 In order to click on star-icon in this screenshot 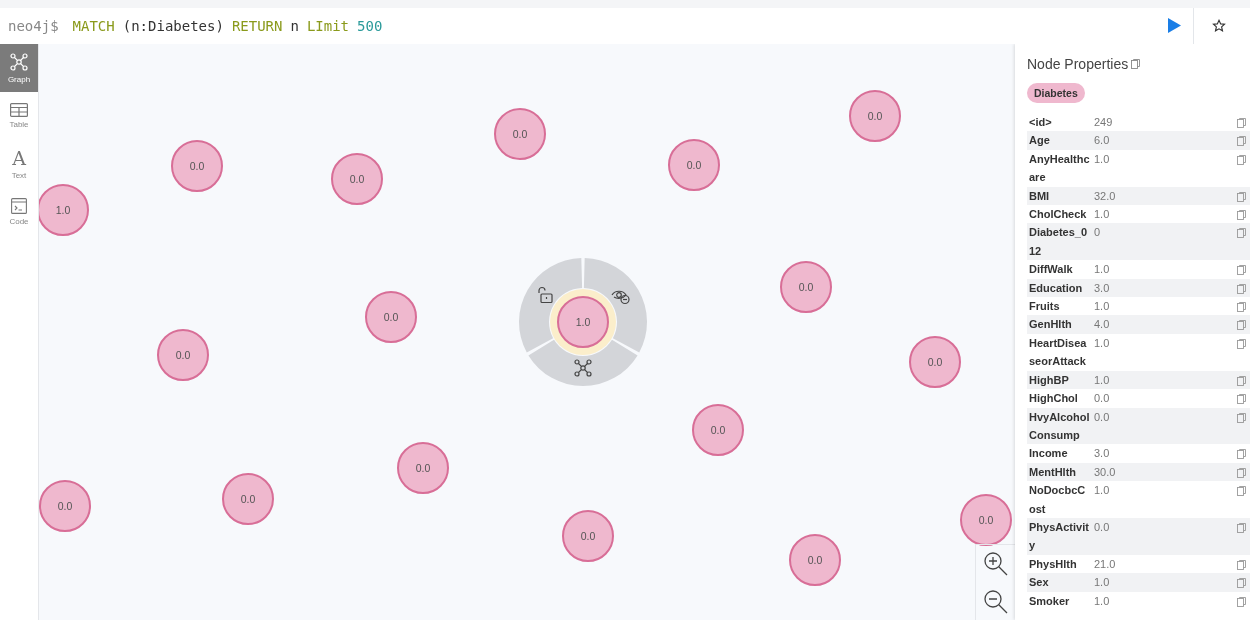, I will do `click(1219, 26)`.